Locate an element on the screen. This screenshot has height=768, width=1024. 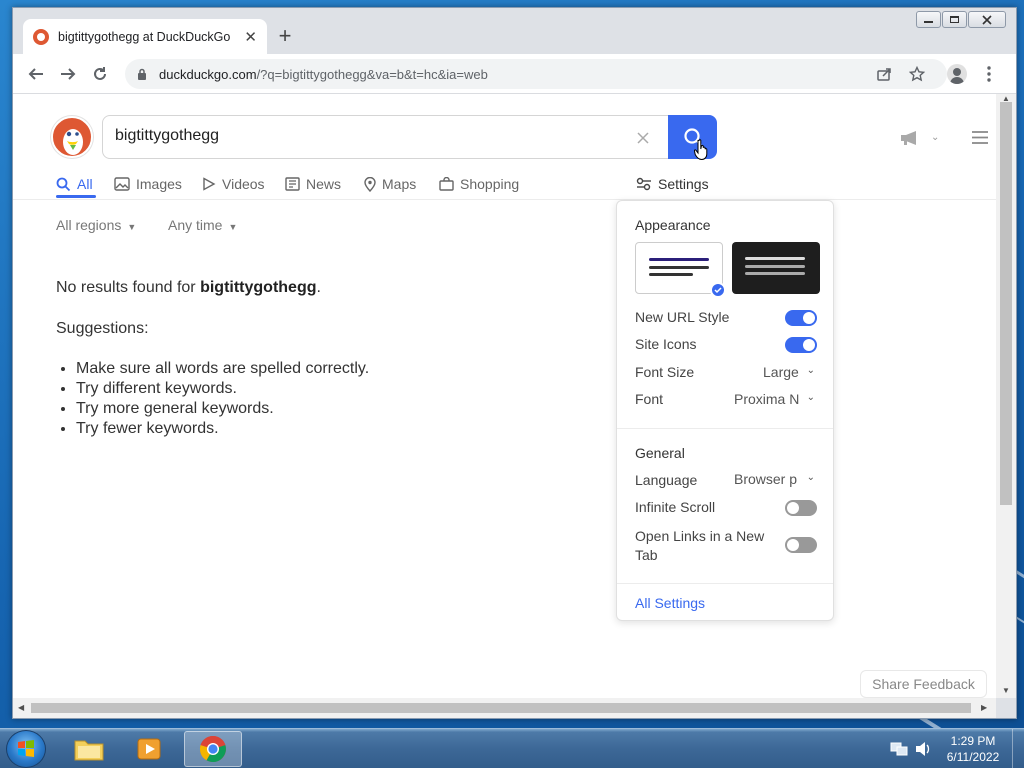
show-desktop-button is located at coordinates (1018, 748).